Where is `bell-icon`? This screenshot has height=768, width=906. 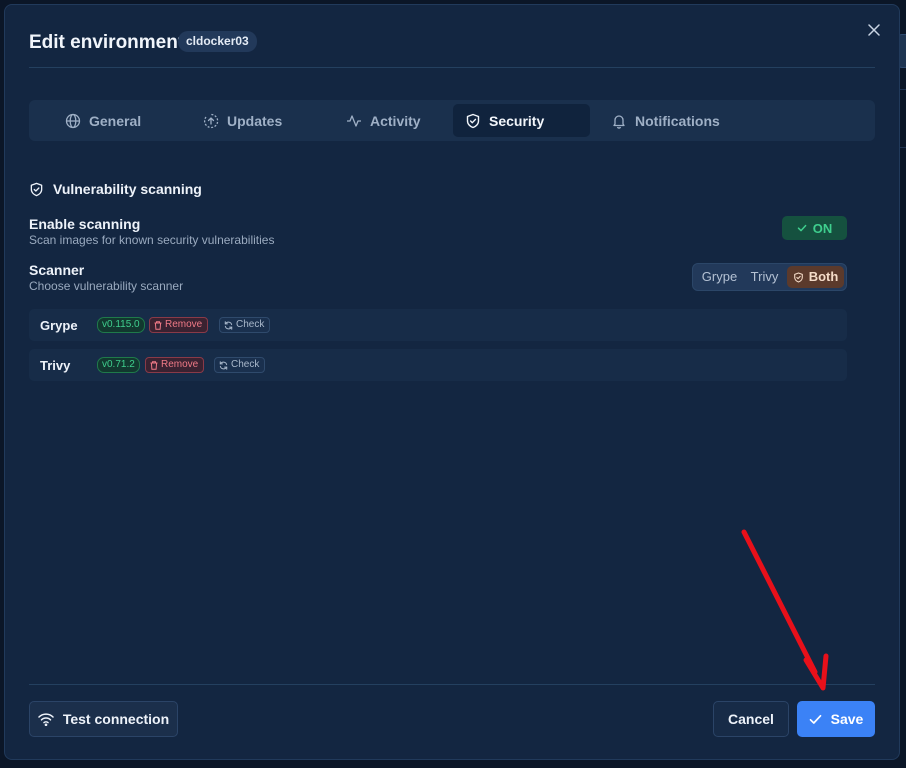 bell-icon is located at coordinates (619, 121).